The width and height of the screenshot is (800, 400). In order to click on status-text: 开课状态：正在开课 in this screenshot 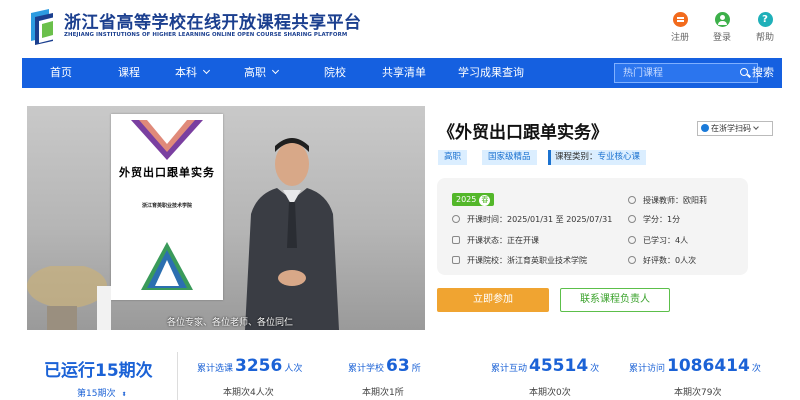, I will do `click(503, 240)`.